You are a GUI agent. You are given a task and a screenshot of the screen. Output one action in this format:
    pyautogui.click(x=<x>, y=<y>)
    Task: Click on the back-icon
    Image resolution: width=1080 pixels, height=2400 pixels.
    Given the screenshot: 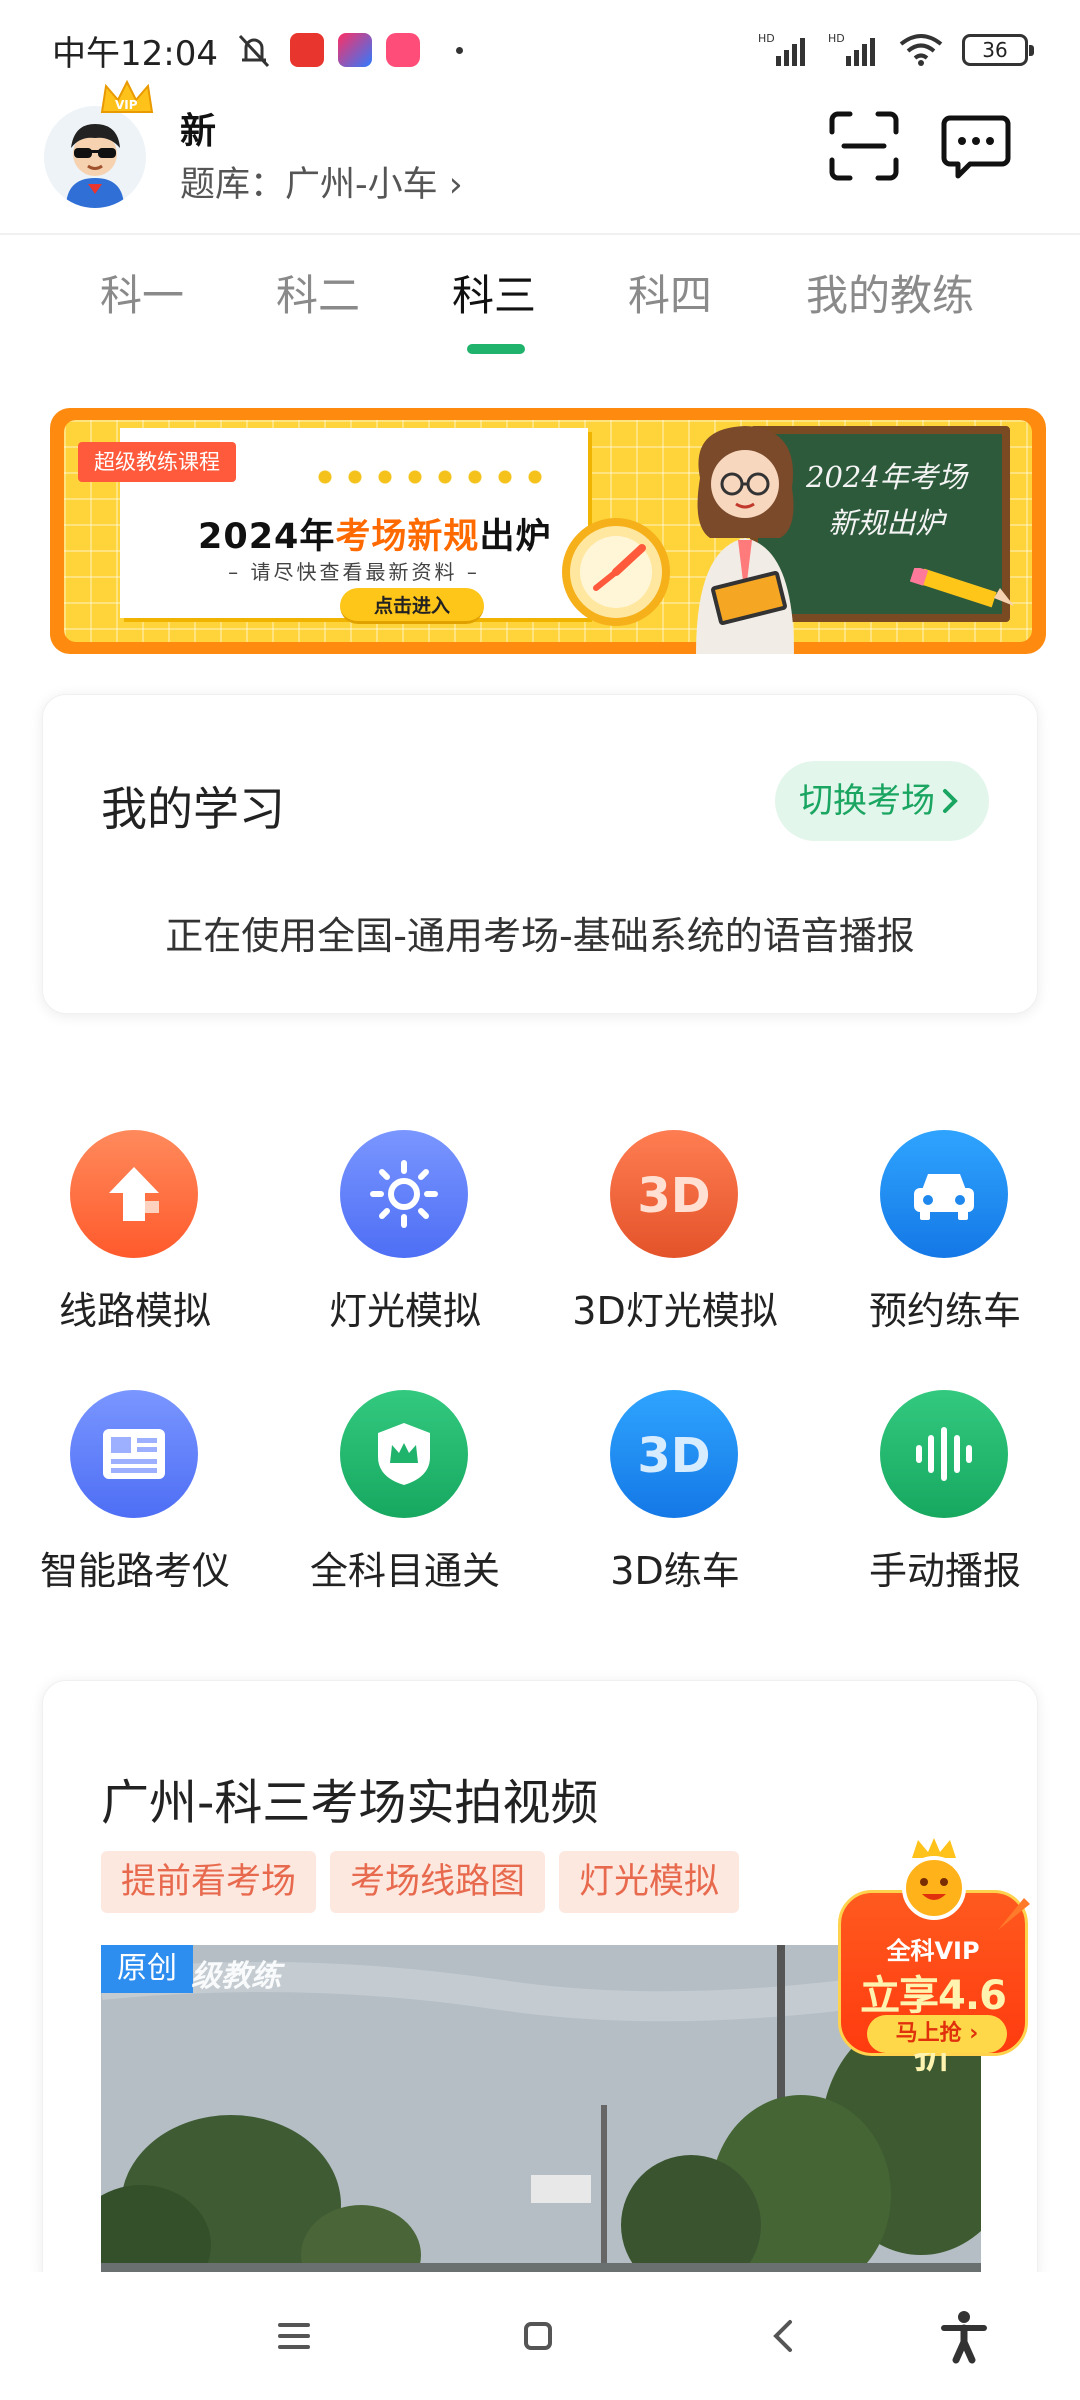 What is the action you would take?
    pyautogui.click(x=784, y=2336)
    